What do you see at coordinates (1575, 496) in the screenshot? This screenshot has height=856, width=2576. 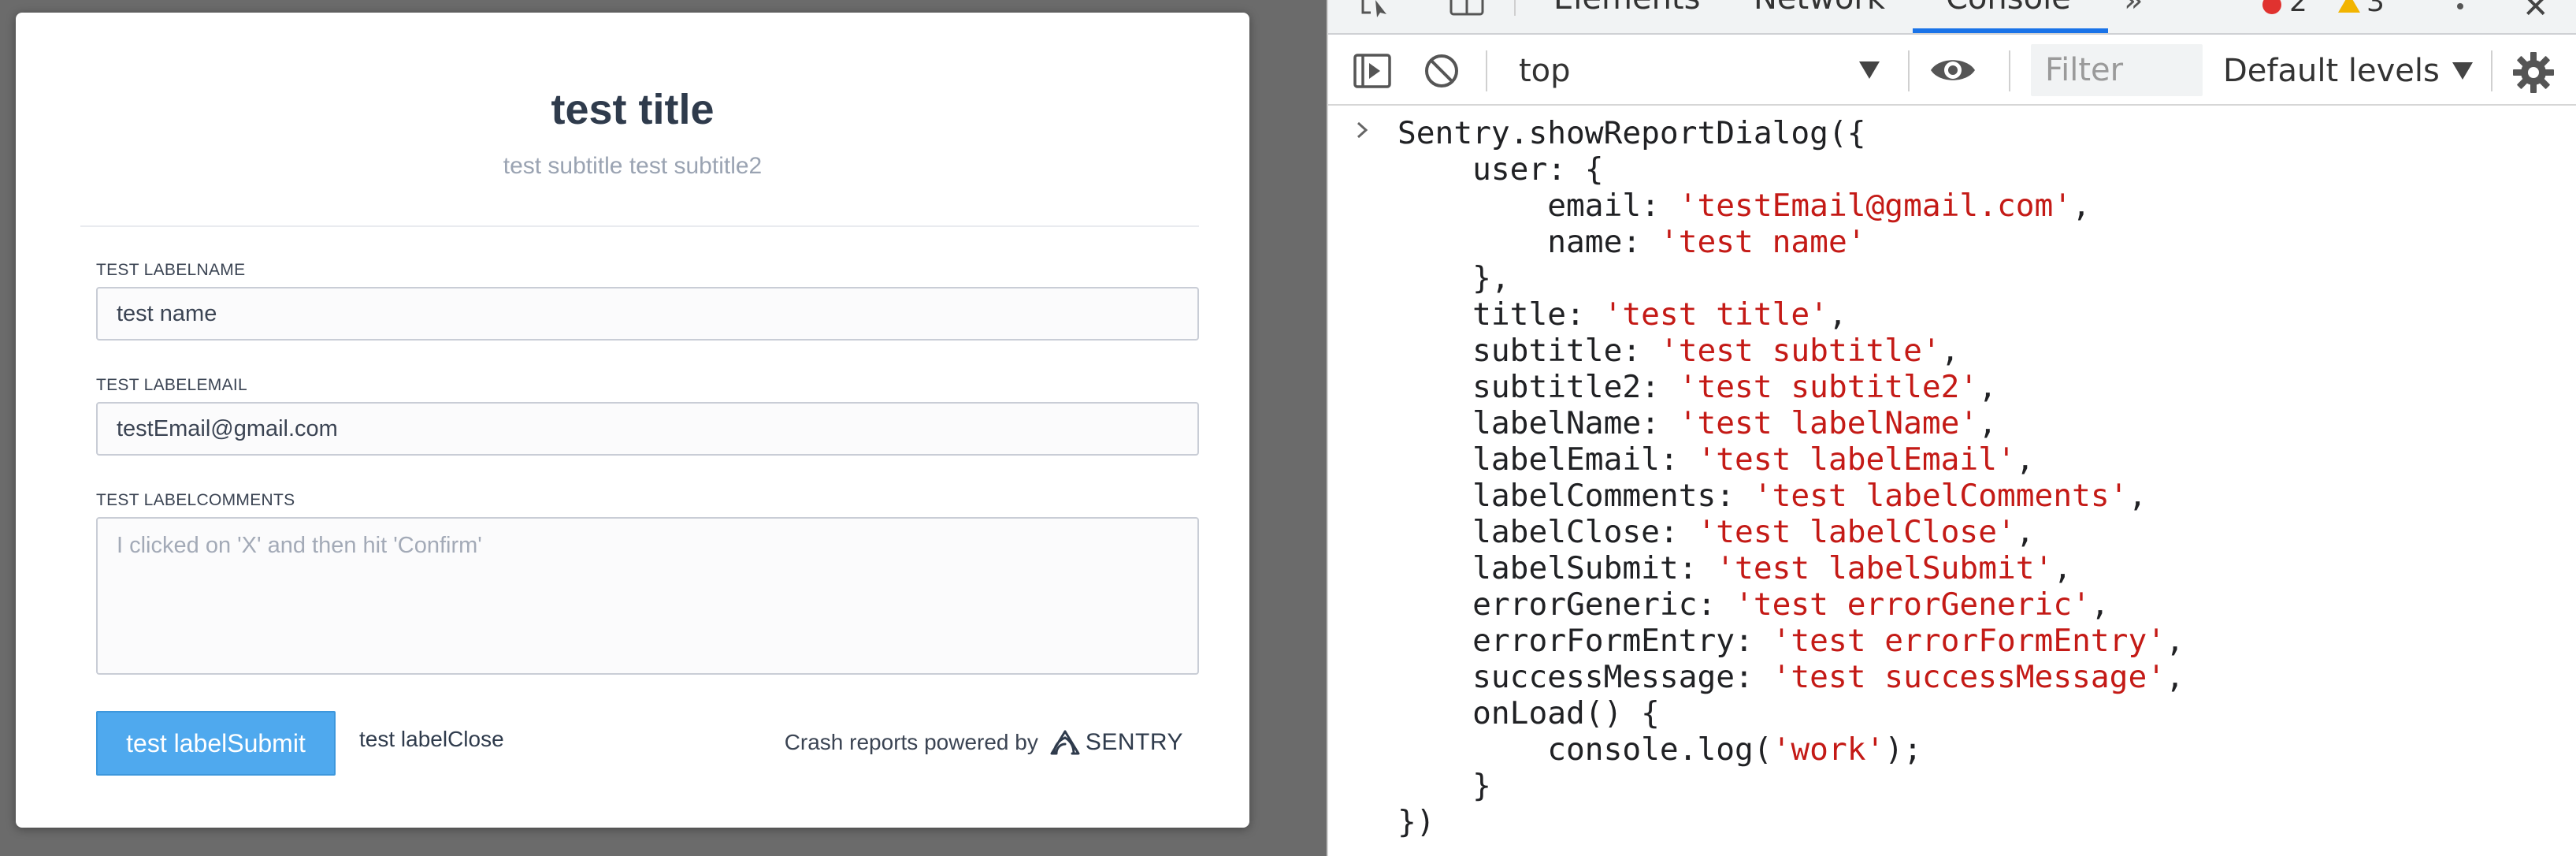 I see `code-token: labelComments:` at bounding box center [1575, 496].